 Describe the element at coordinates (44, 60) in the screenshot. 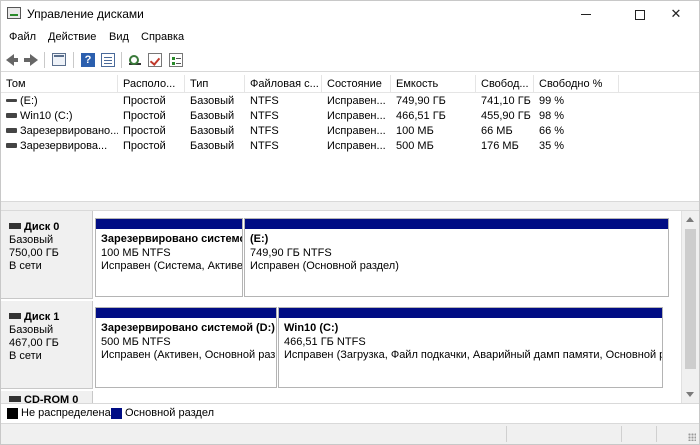

I see `toolbar-separator` at that location.